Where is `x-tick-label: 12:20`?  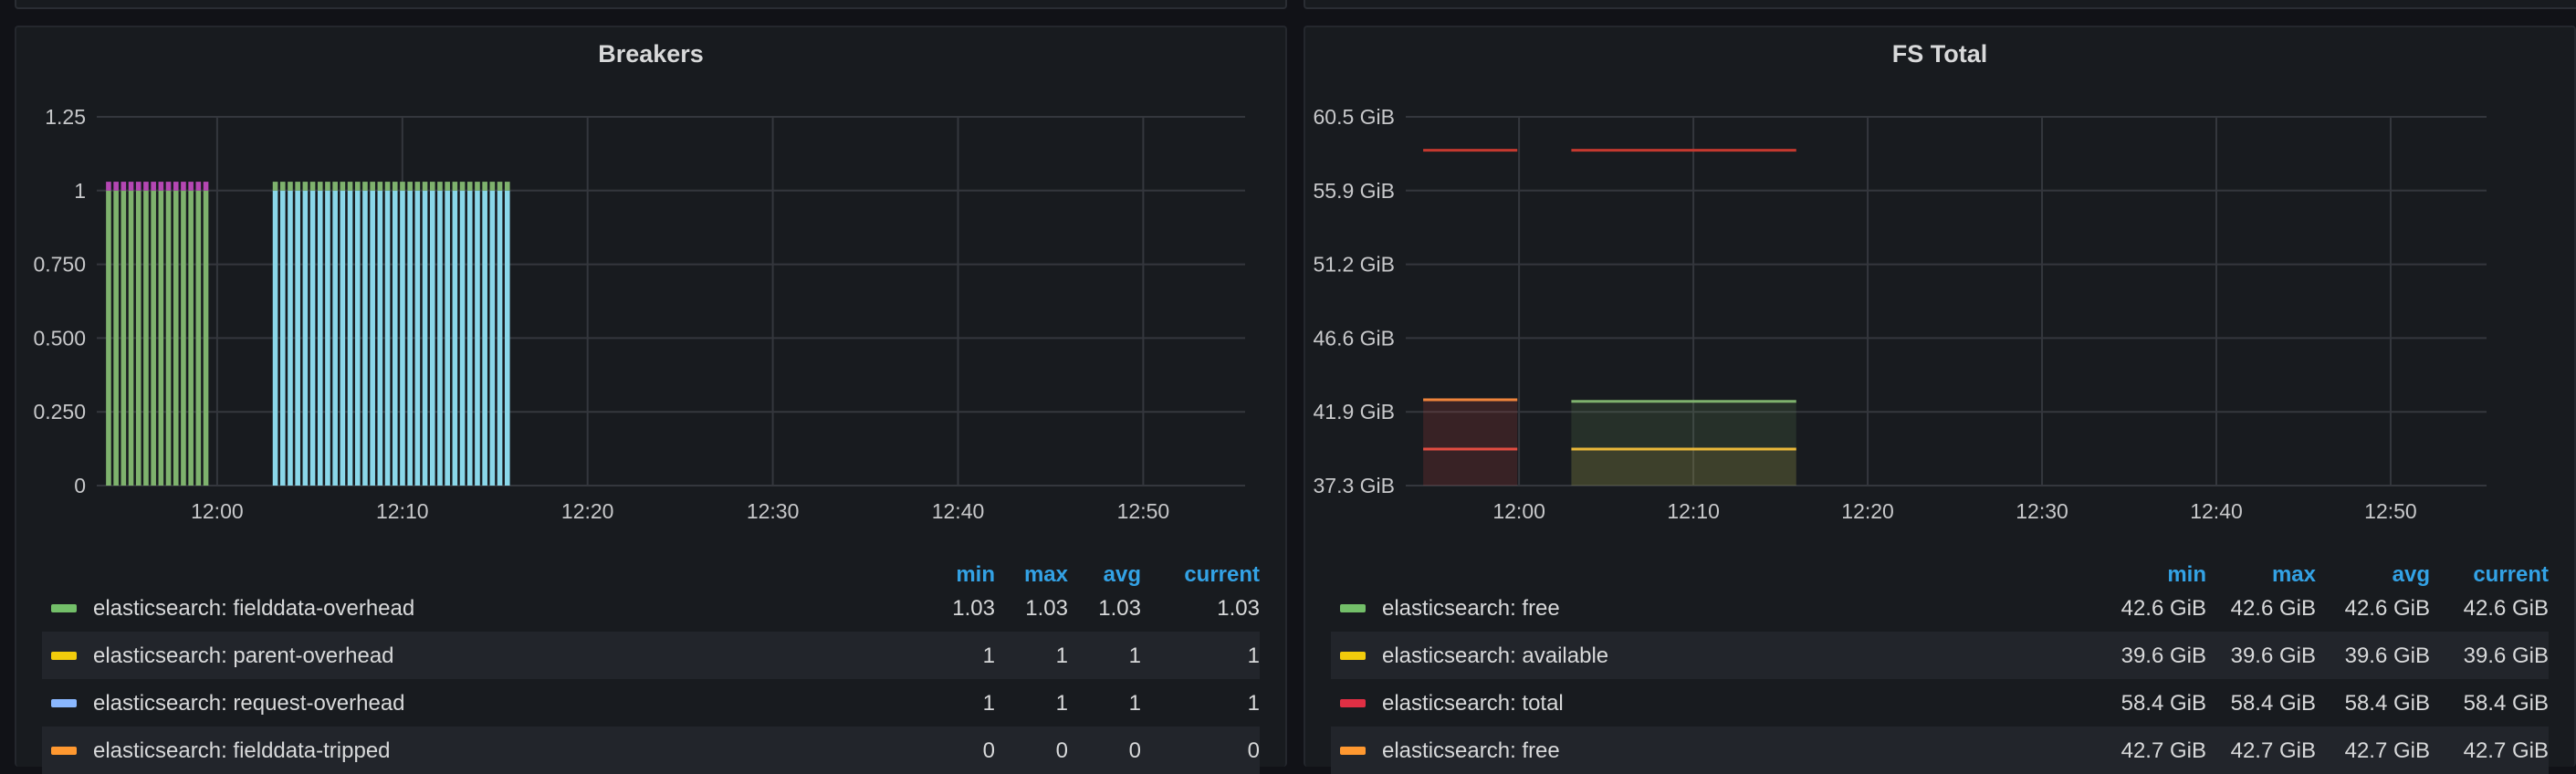
x-tick-label: 12:20 is located at coordinates (1868, 510).